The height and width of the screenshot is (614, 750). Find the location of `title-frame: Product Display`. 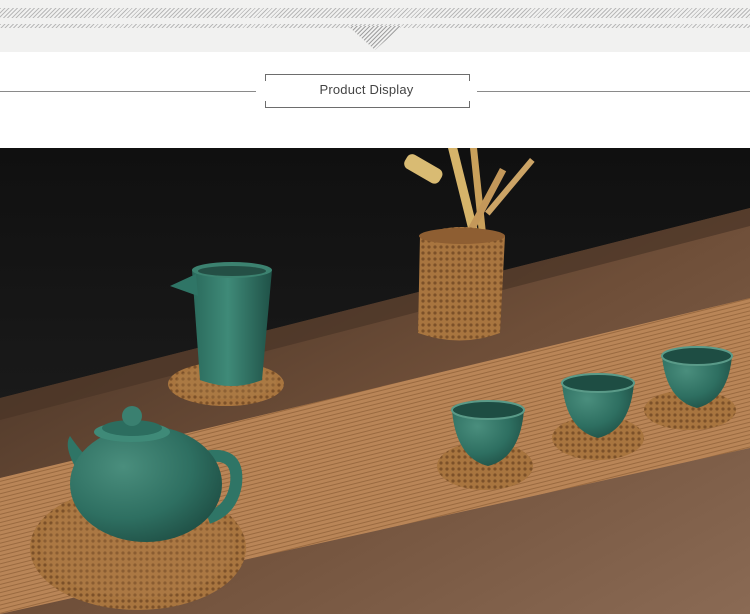

title-frame: Product Display is located at coordinates (367, 91).